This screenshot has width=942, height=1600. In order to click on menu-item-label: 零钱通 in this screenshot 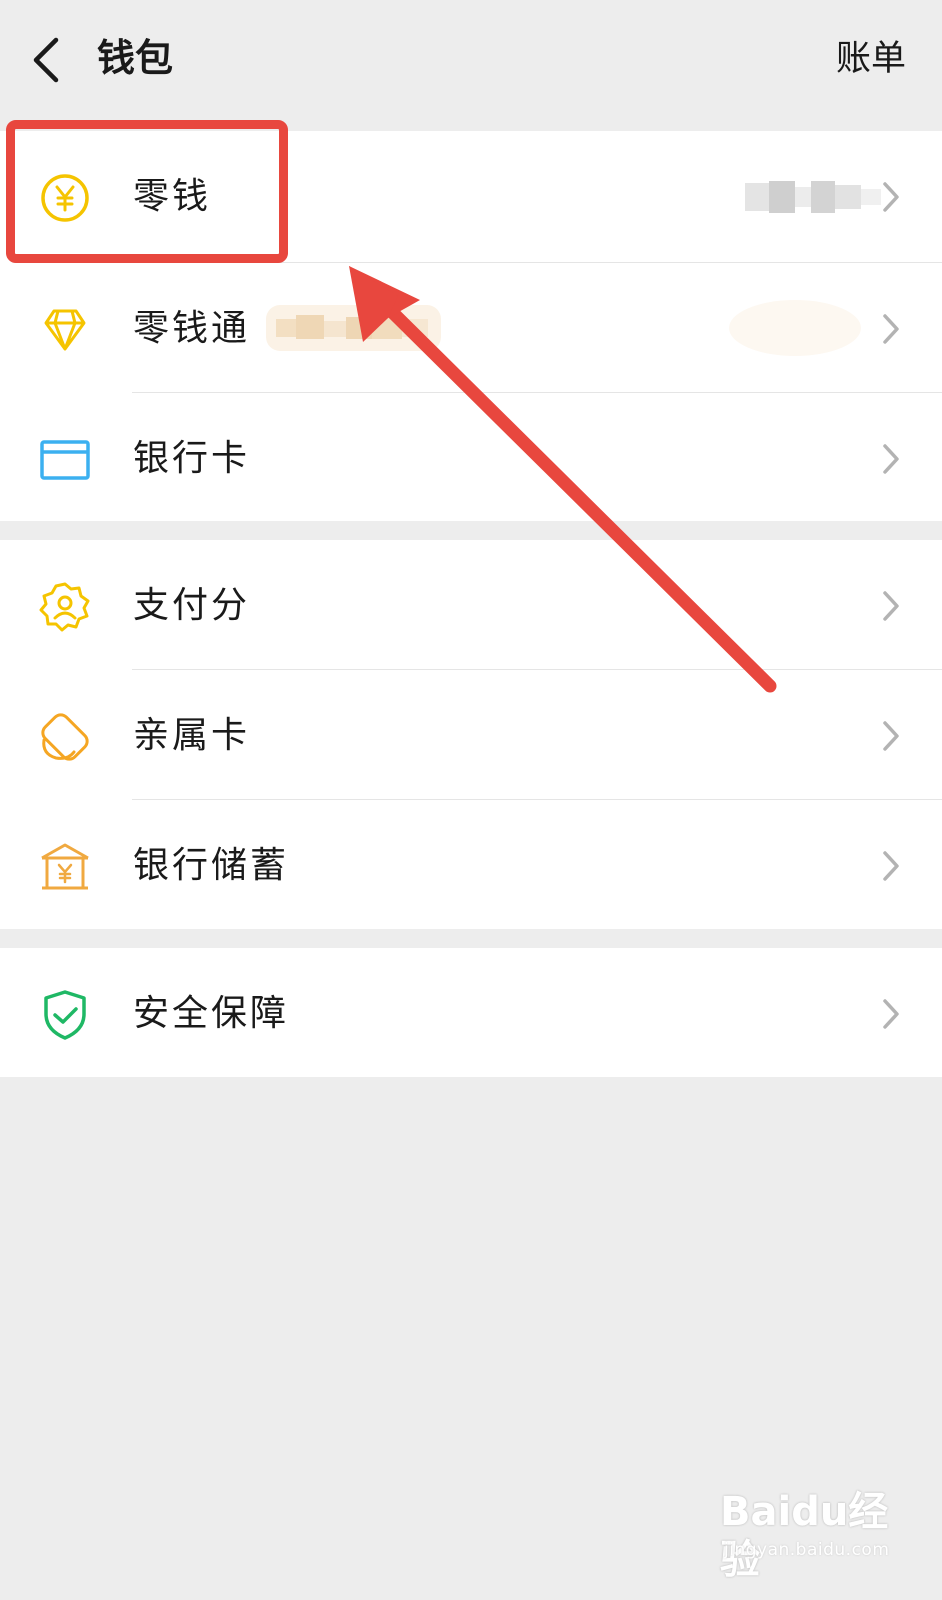, I will do `click(192, 328)`.